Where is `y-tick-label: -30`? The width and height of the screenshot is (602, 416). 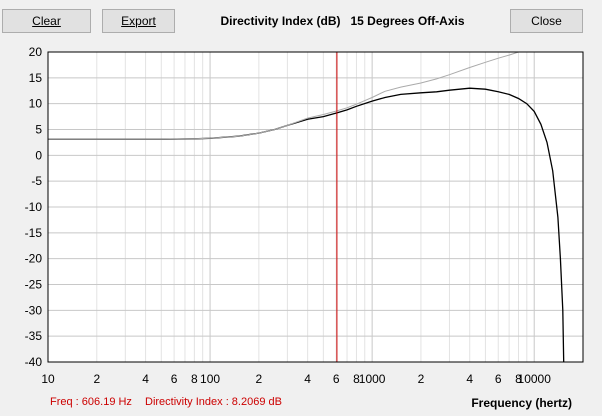 y-tick-label: -30 is located at coordinates (34, 310).